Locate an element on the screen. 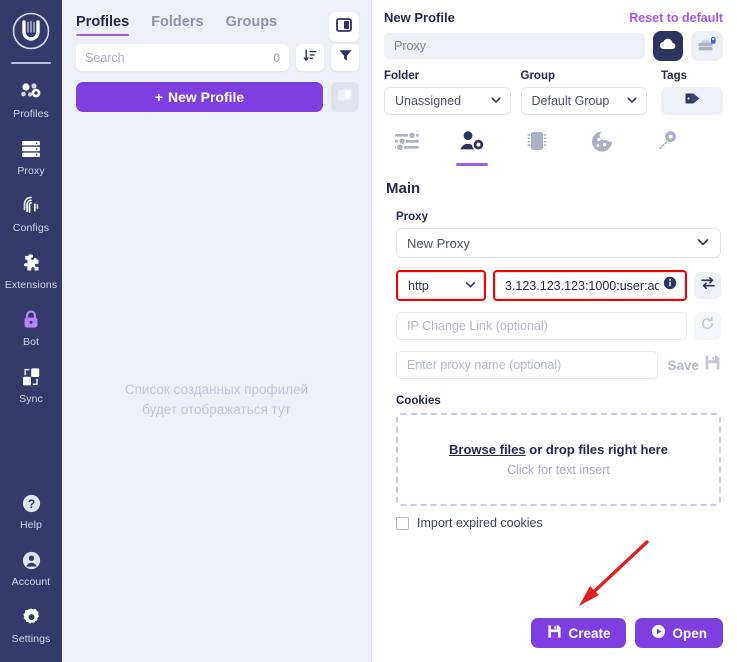 The height and width of the screenshot is (662, 737). search-input is located at coordinates (179, 57).